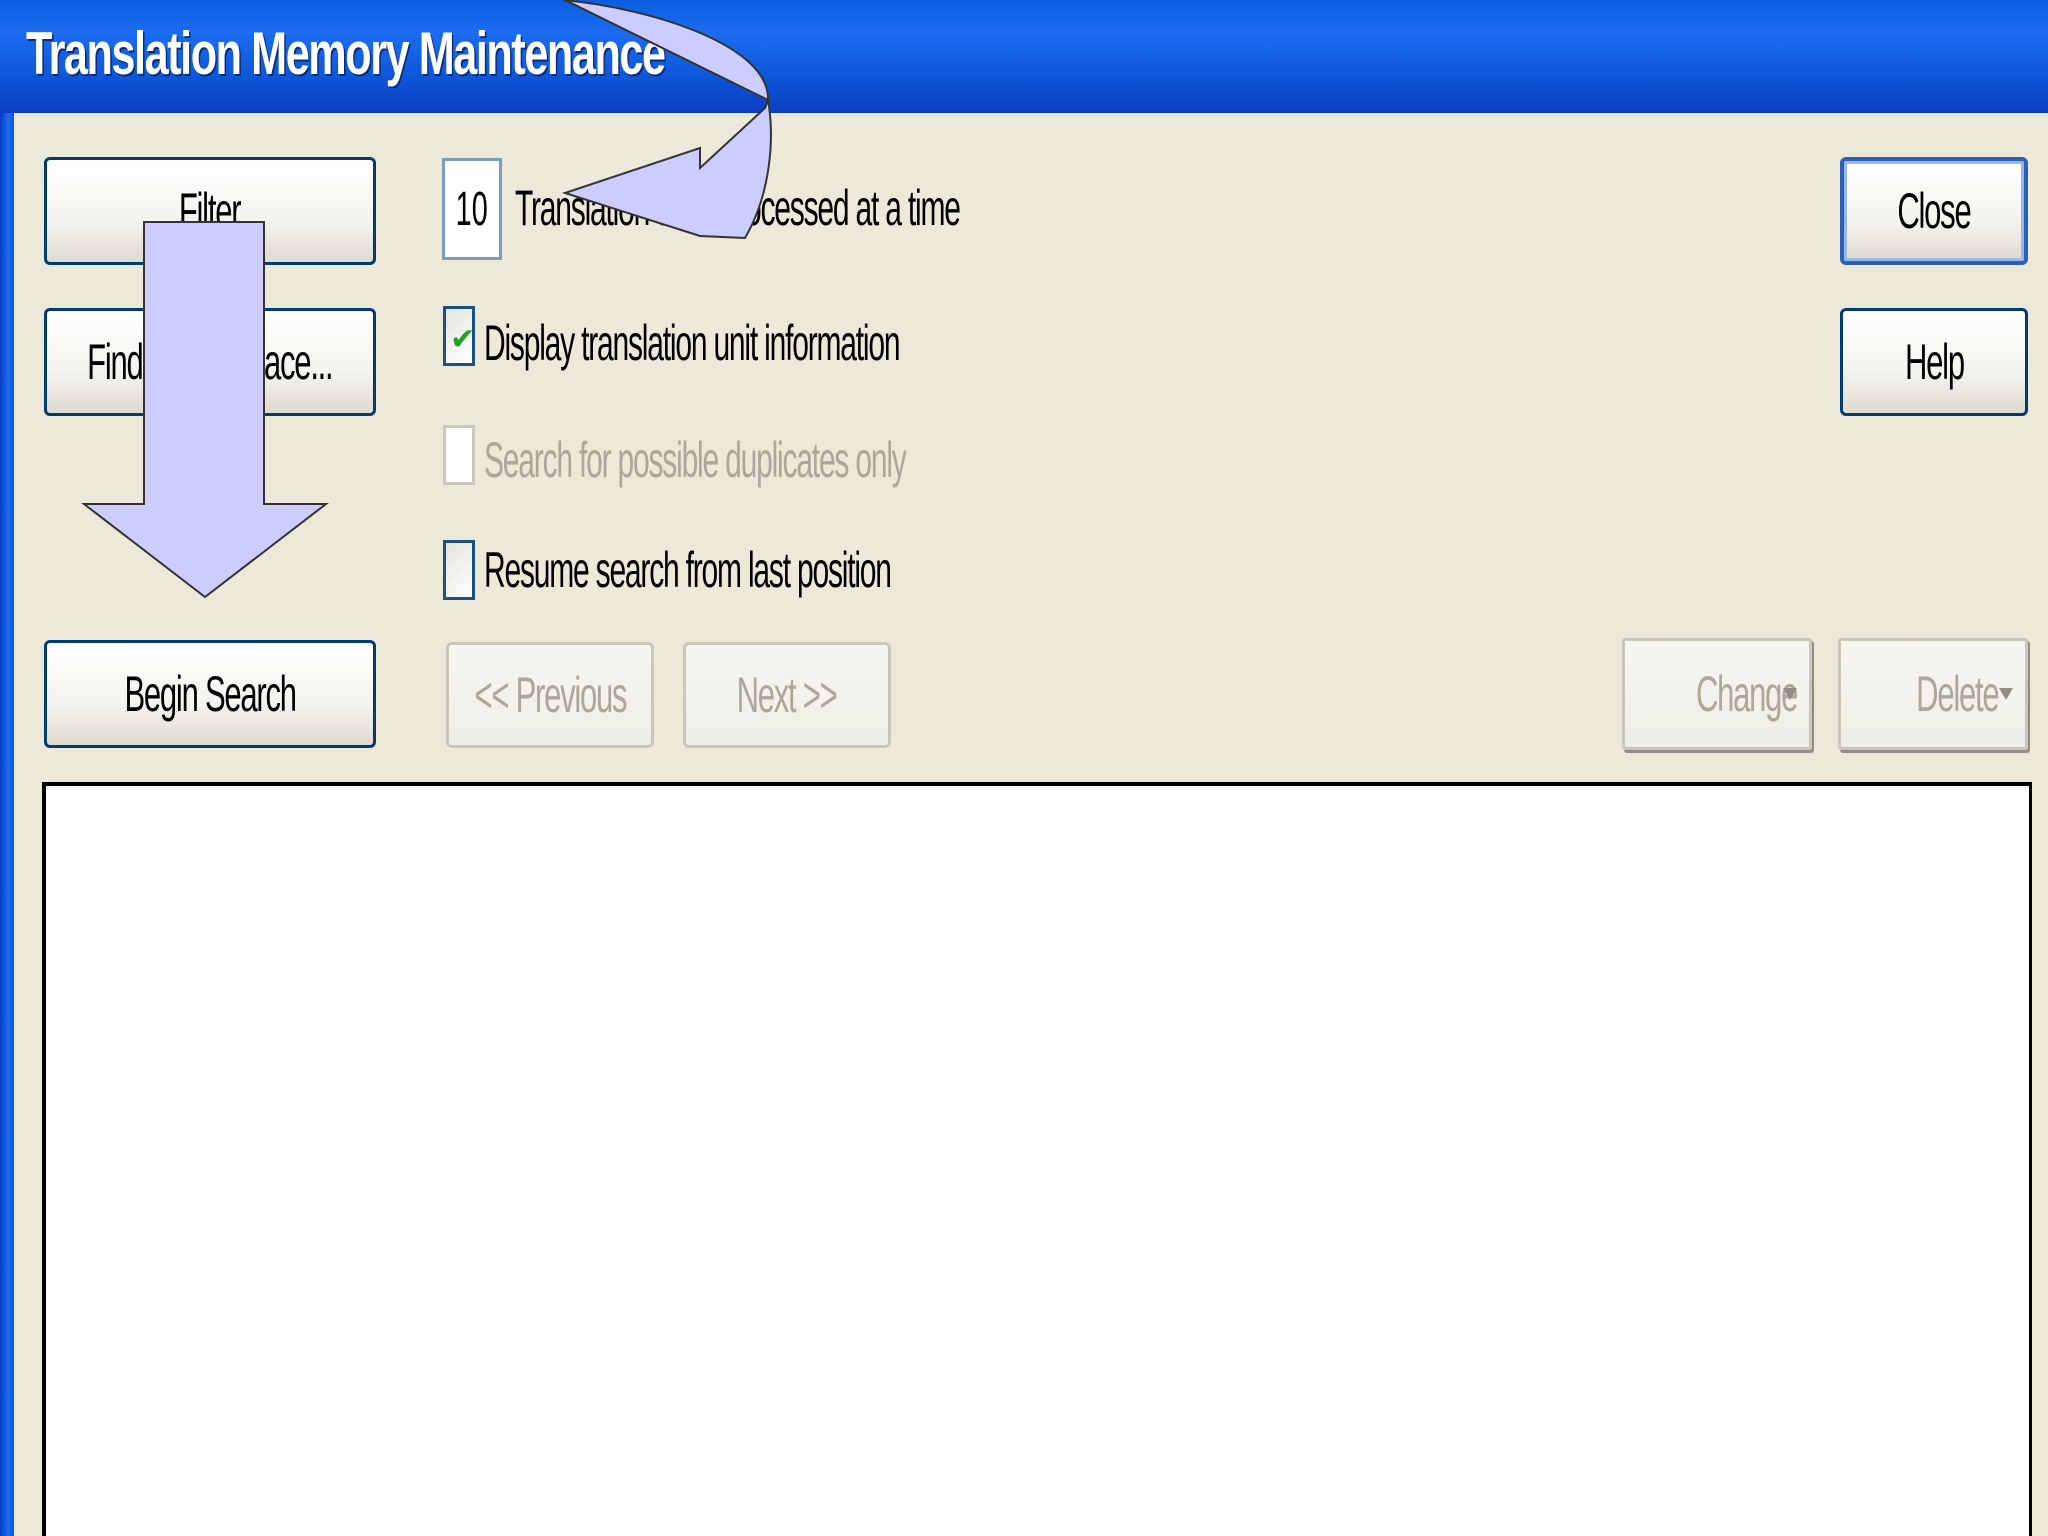  I want to click on tu-count-field: 10, so click(472, 209).